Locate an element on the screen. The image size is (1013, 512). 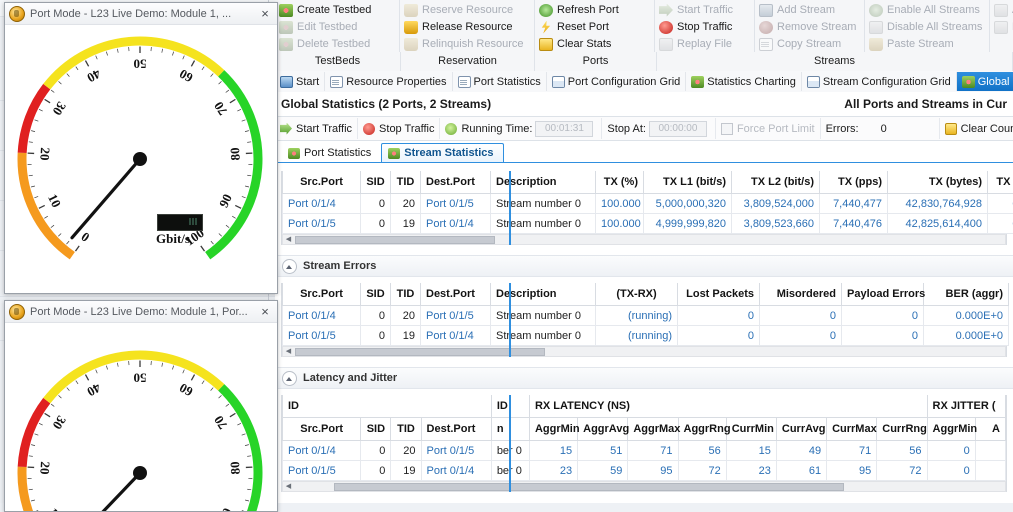
ribbon-item-refresh-port: Refresh Port is located at coordinates (594, 10).